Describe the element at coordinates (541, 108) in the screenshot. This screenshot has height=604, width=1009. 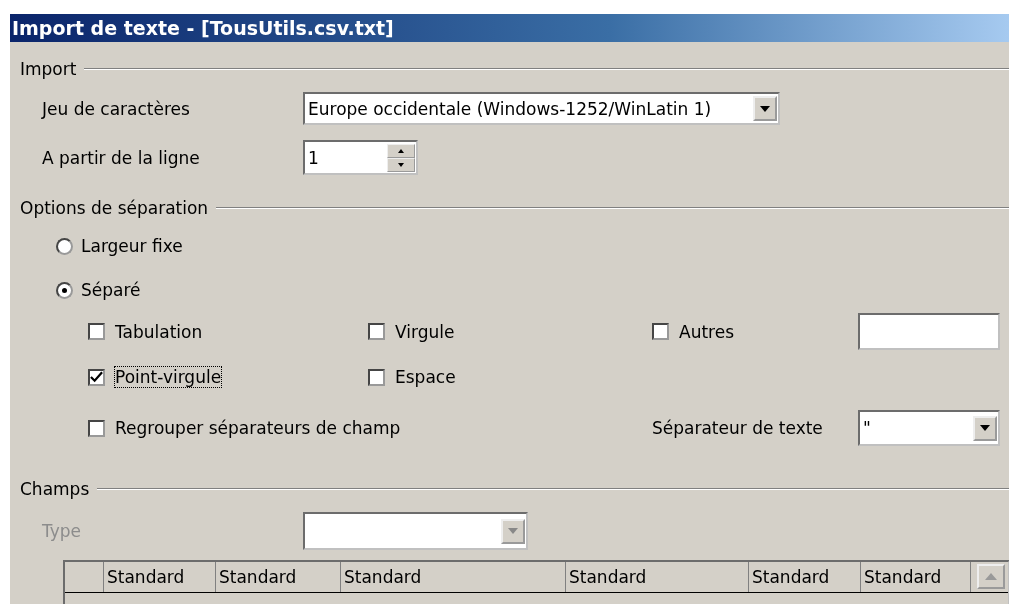
I see `charset-dropdown: Europe occidentale (Windows-1252/WinLatin 1)` at that location.